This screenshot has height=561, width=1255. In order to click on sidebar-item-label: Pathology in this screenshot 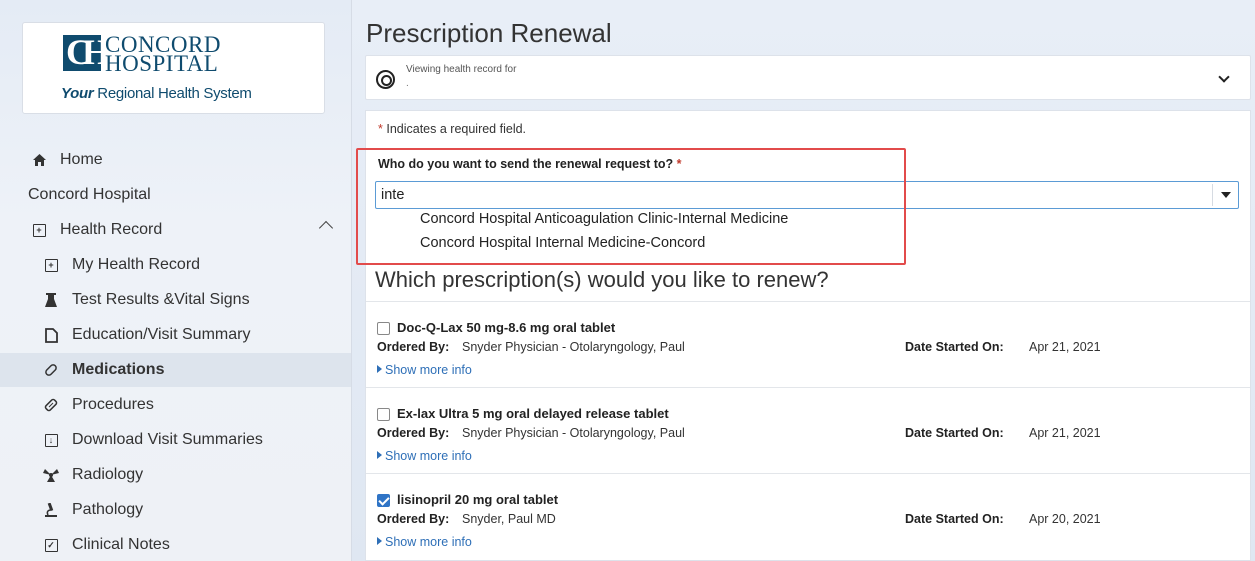, I will do `click(108, 509)`.